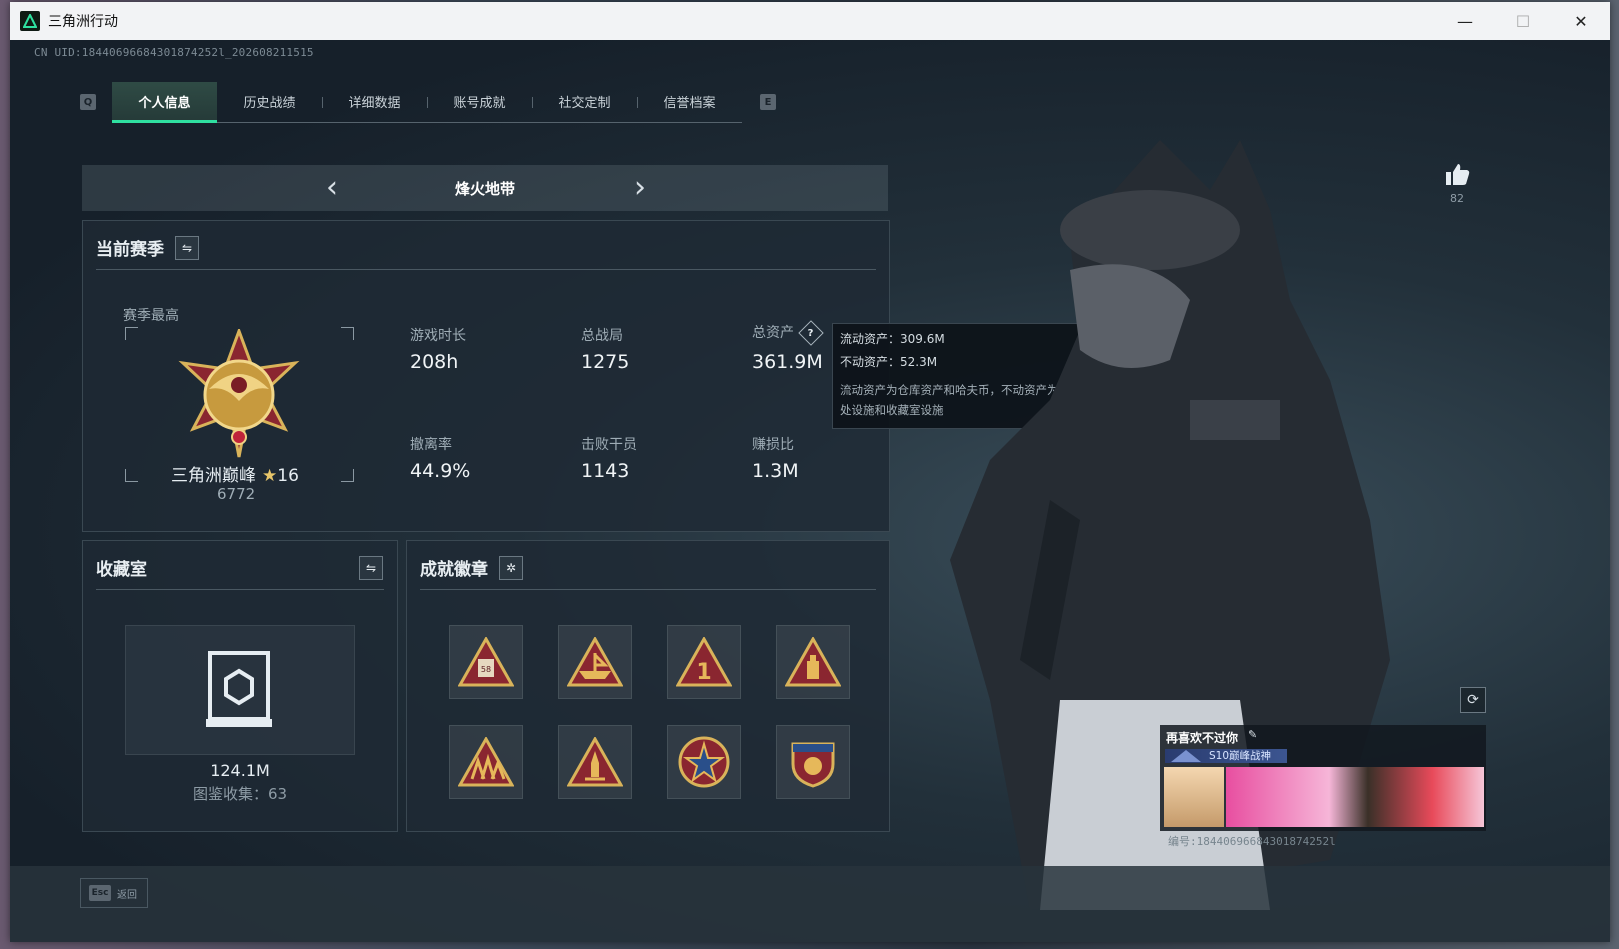 This screenshot has height=949, width=1619. Describe the element at coordinates (1581, 21) in the screenshot. I see `close-button: ✕` at that location.